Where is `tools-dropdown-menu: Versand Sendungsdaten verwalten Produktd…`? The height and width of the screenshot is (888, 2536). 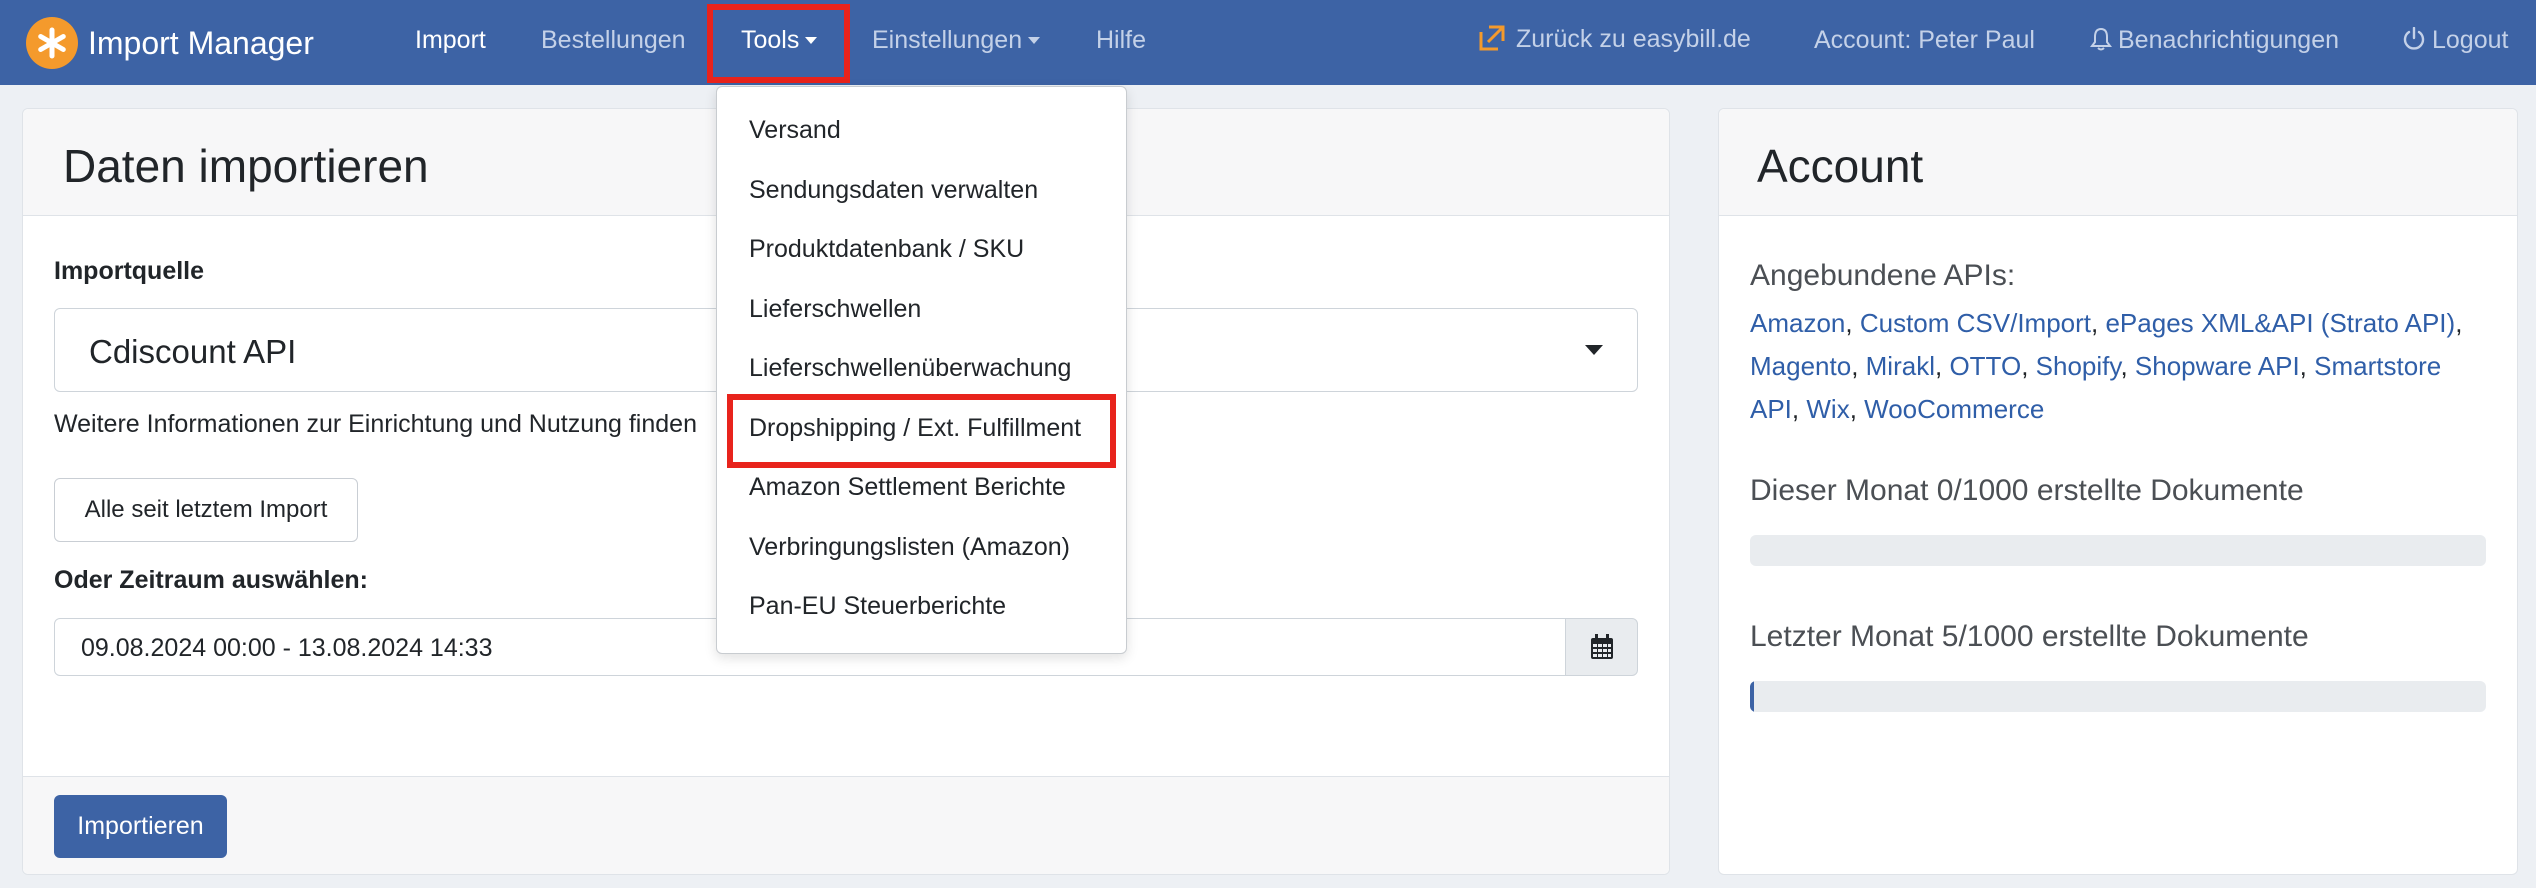 tools-dropdown-menu: Versand Sendungsdaten verwalten Produktd… is located at coordinates (921, 370).